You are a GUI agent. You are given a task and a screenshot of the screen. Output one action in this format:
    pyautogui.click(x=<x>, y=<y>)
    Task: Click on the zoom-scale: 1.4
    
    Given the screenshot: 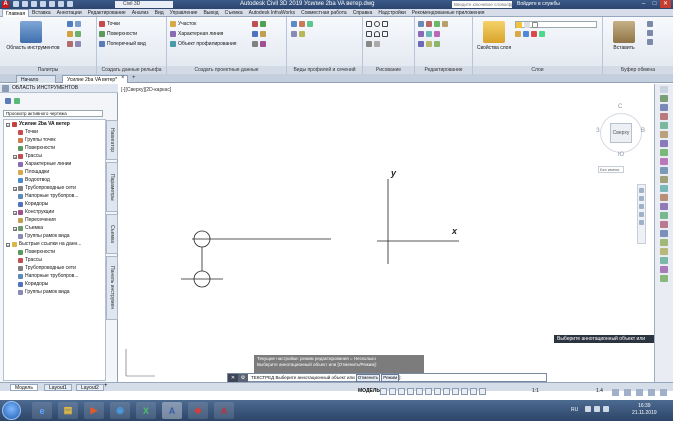 What is the action you would take?
    pyautogui.click(x=599, y=391)
    